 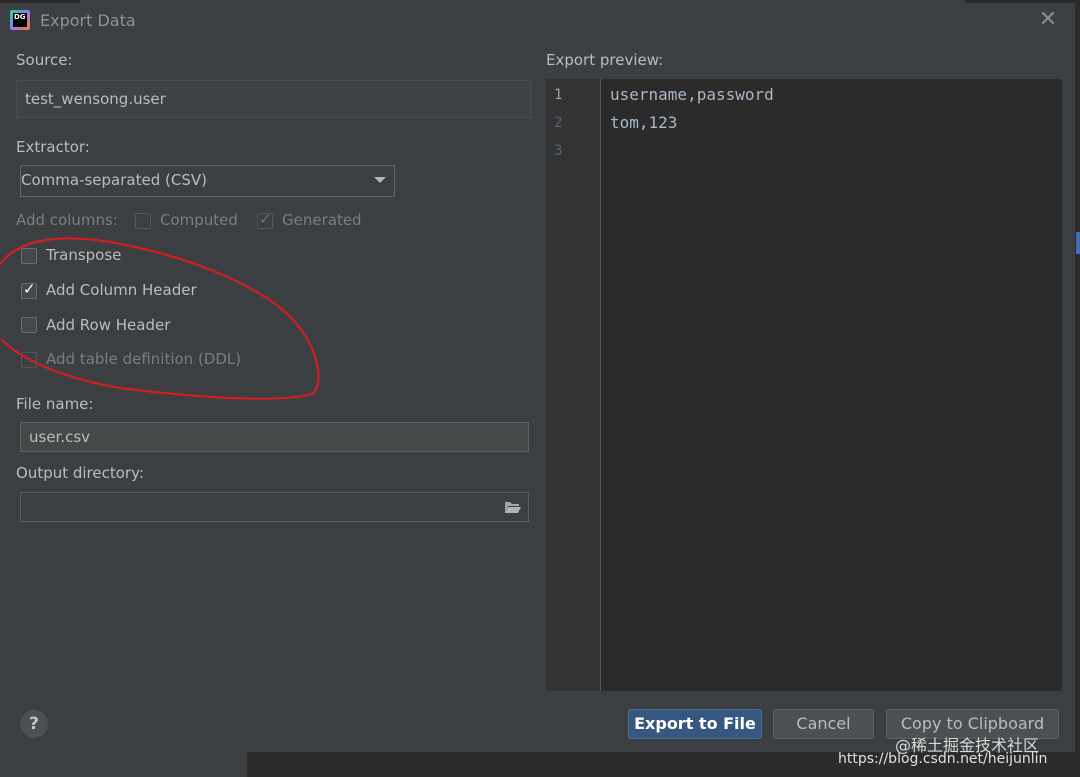 What do you see at coordinates (199, 220) in the screenshot?
I see `computed-label: Computed` at bounding box center [199, 220].